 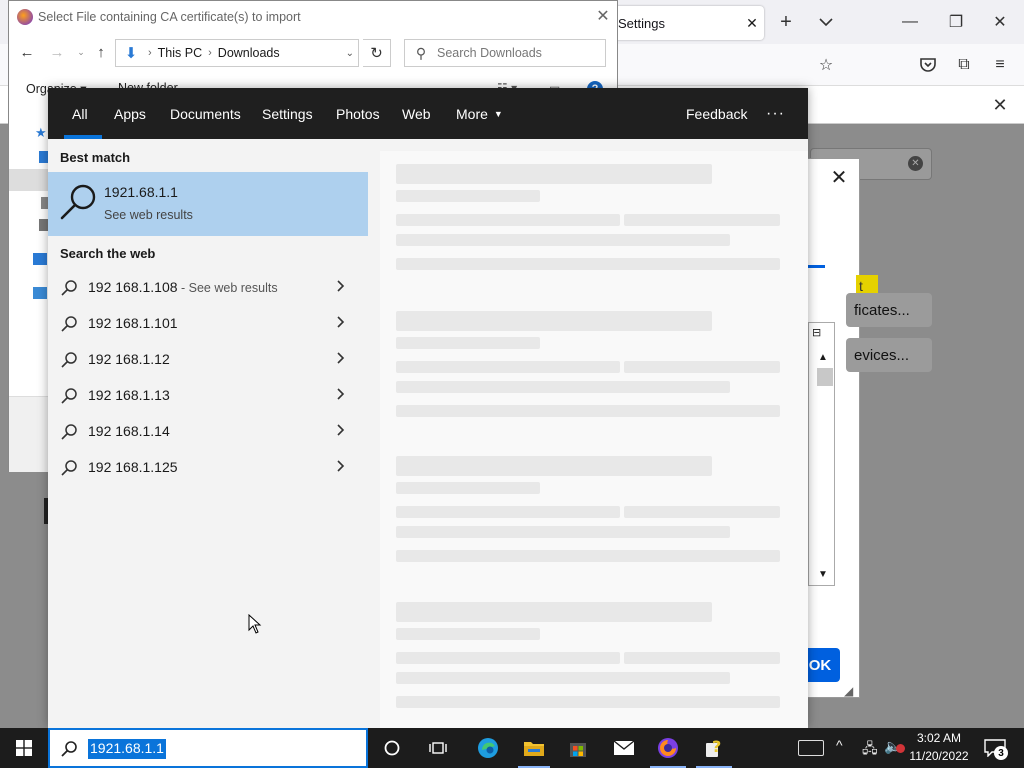 I want to click on nav-item-downloads-selected, so click(x=29, y=180).